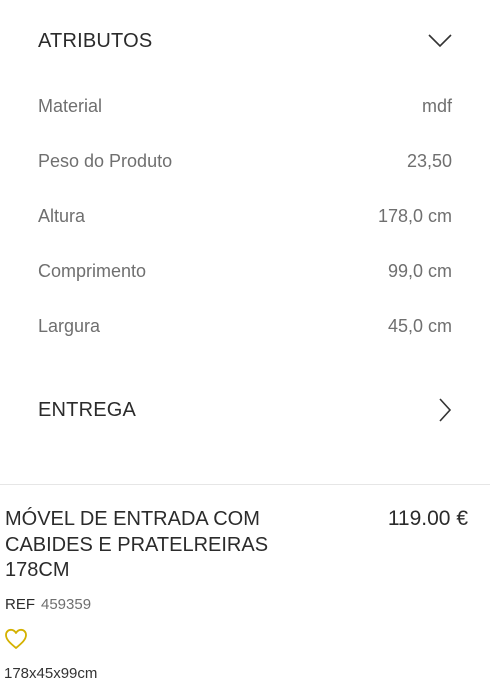  What do you see at coordinates (429, 161) in the screenshot?
I see `attribute-value: 23,50` at bounding box center [429, 161].